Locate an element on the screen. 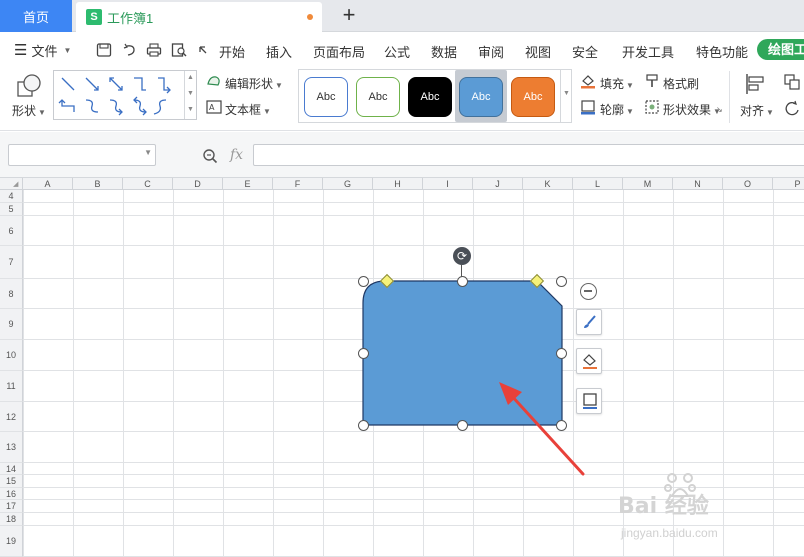  row-header-19: 19 is located at coordinates (11, 541).